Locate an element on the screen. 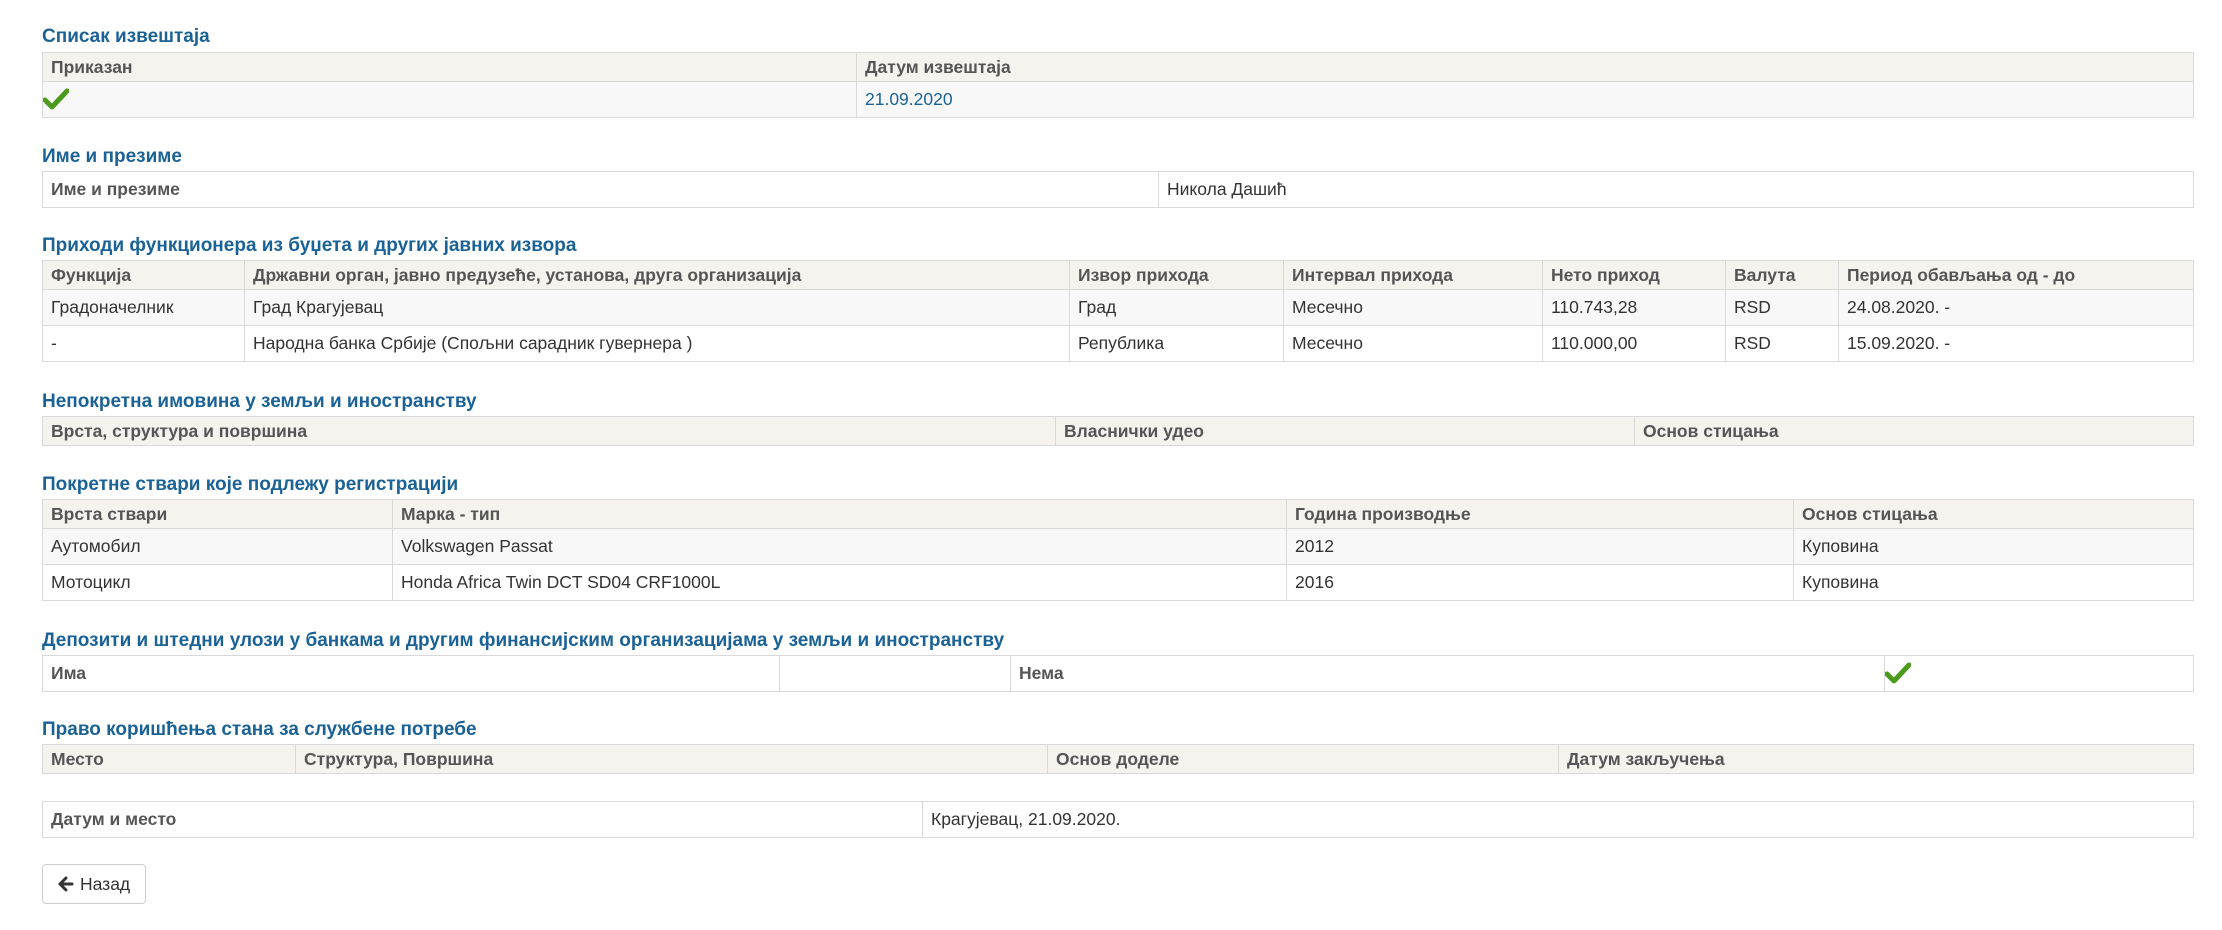 This screenshot has width=2222, height=930. column-header: Основ доделе is located at coordinates (1303, 759).